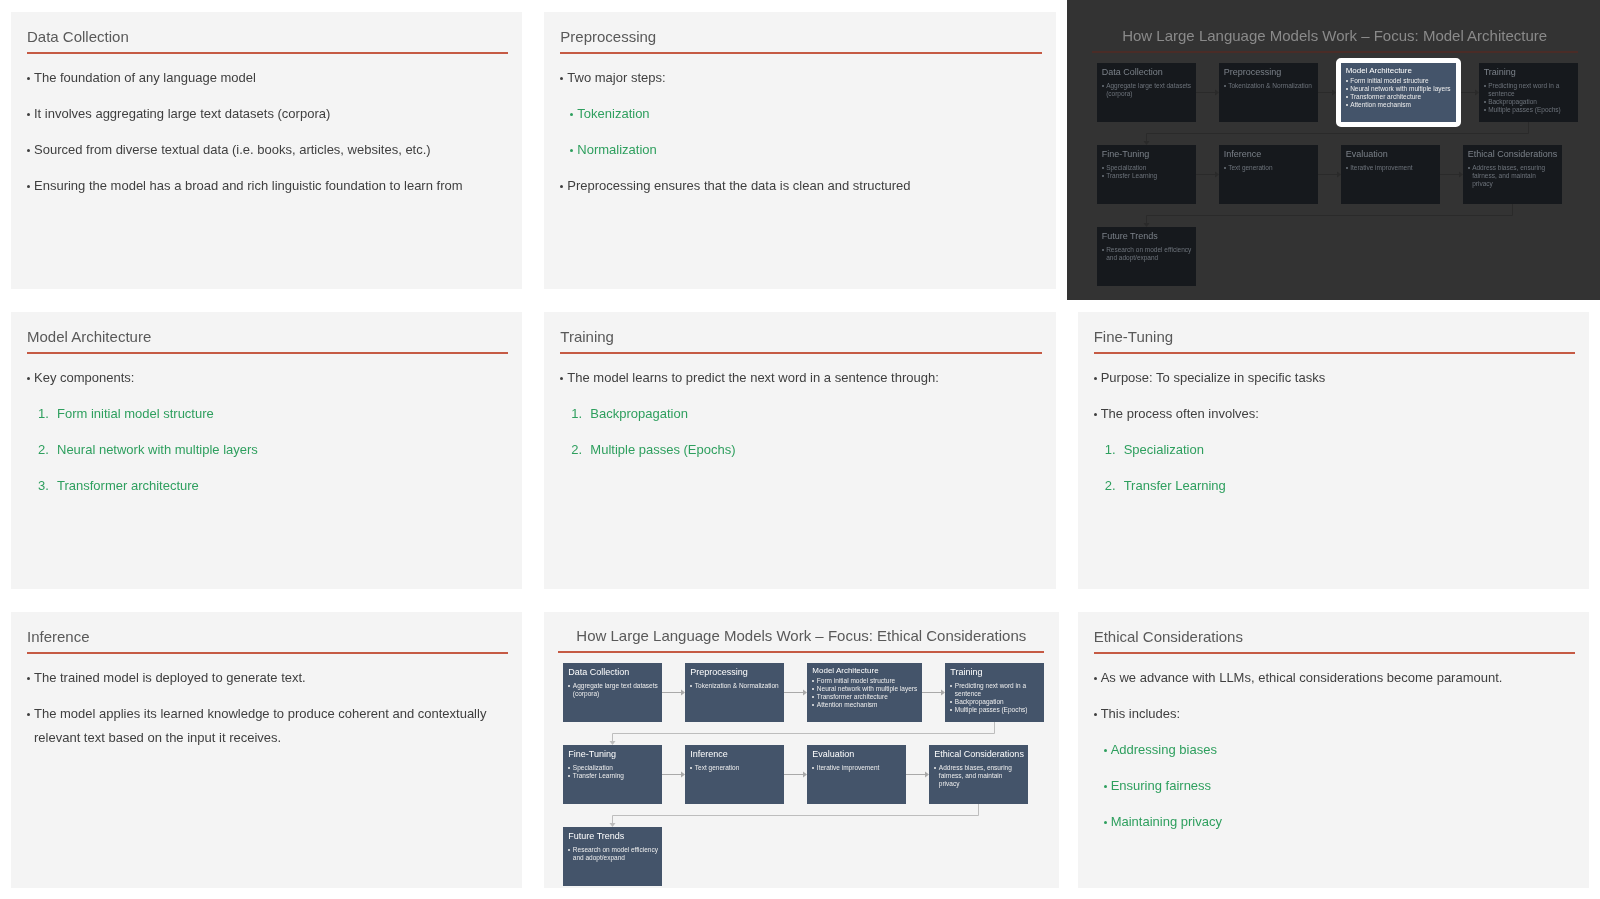  Describe the element at coordinates (1213, 378) in the screenshot. I see `bullet-text: Purpose: To specialize in specific tasks` at that location.